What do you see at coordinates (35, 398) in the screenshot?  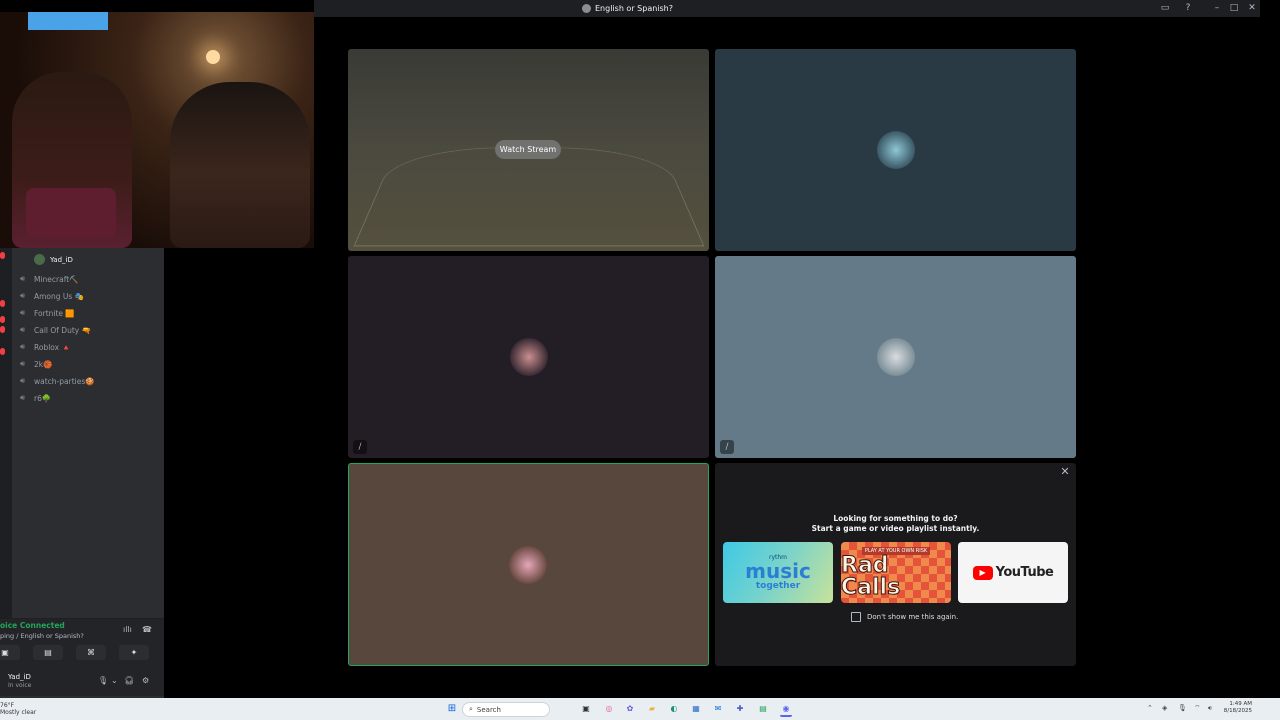 I see `channel-item-r6: 🔊︎ r6🌳` at bounding box center [35, 398].